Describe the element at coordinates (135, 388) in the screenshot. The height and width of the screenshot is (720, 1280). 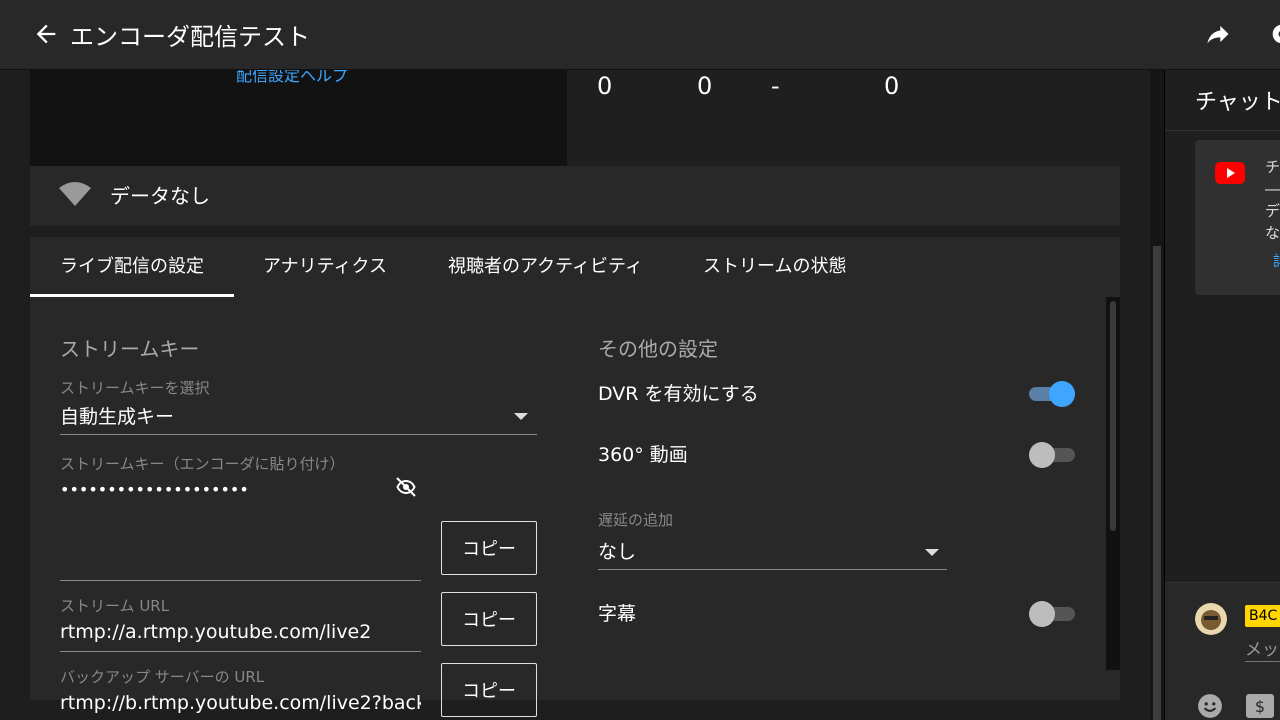
I see `stream-key-select-label: ストリームキーを選択` at that location.